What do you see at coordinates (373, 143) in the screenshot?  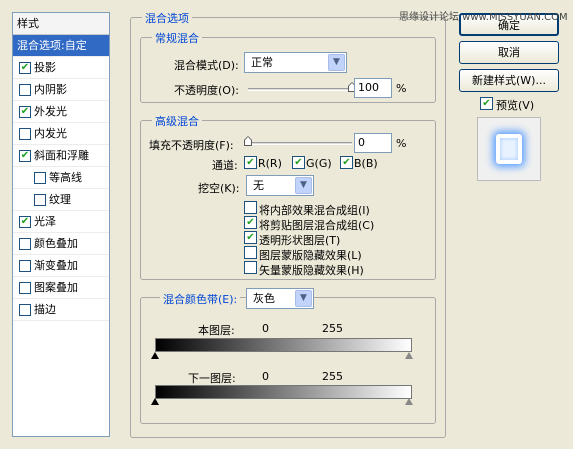 I see `fill-opacity-input: 0` at bounding box center [373, 143].